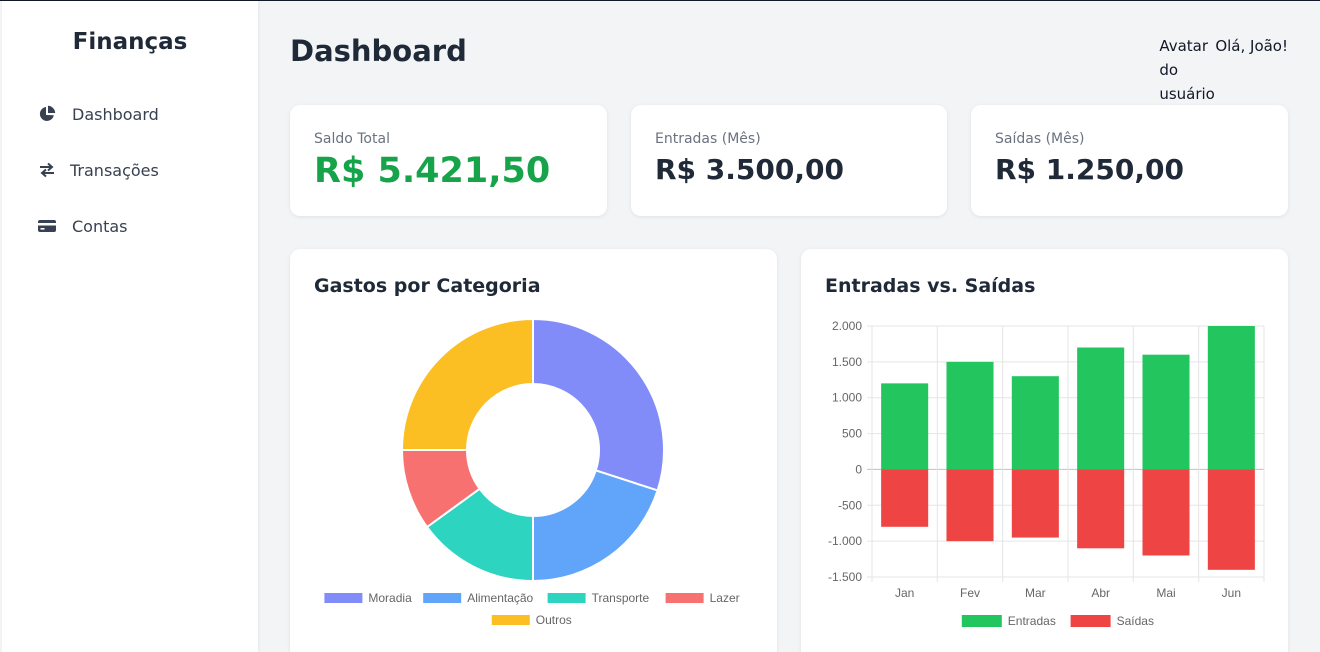 The image size is (1320, 652). I want to click on y-tick-label: -500, so click(850, 505).